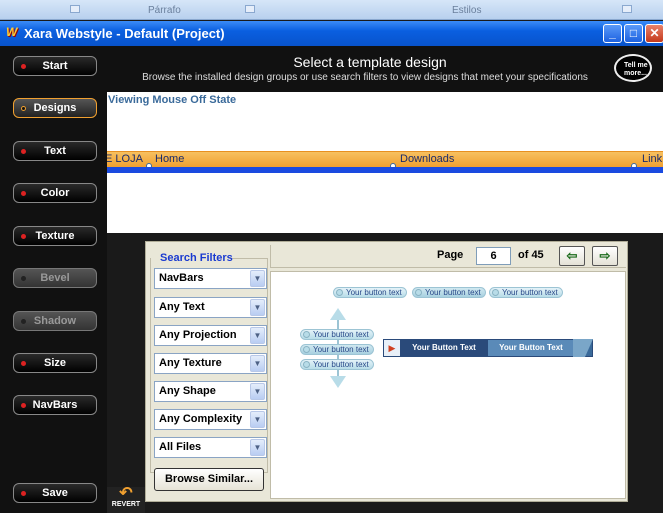 This screenshot has width=663, height=513. I want to click on nav-label: NavBars, so click(55, 405).